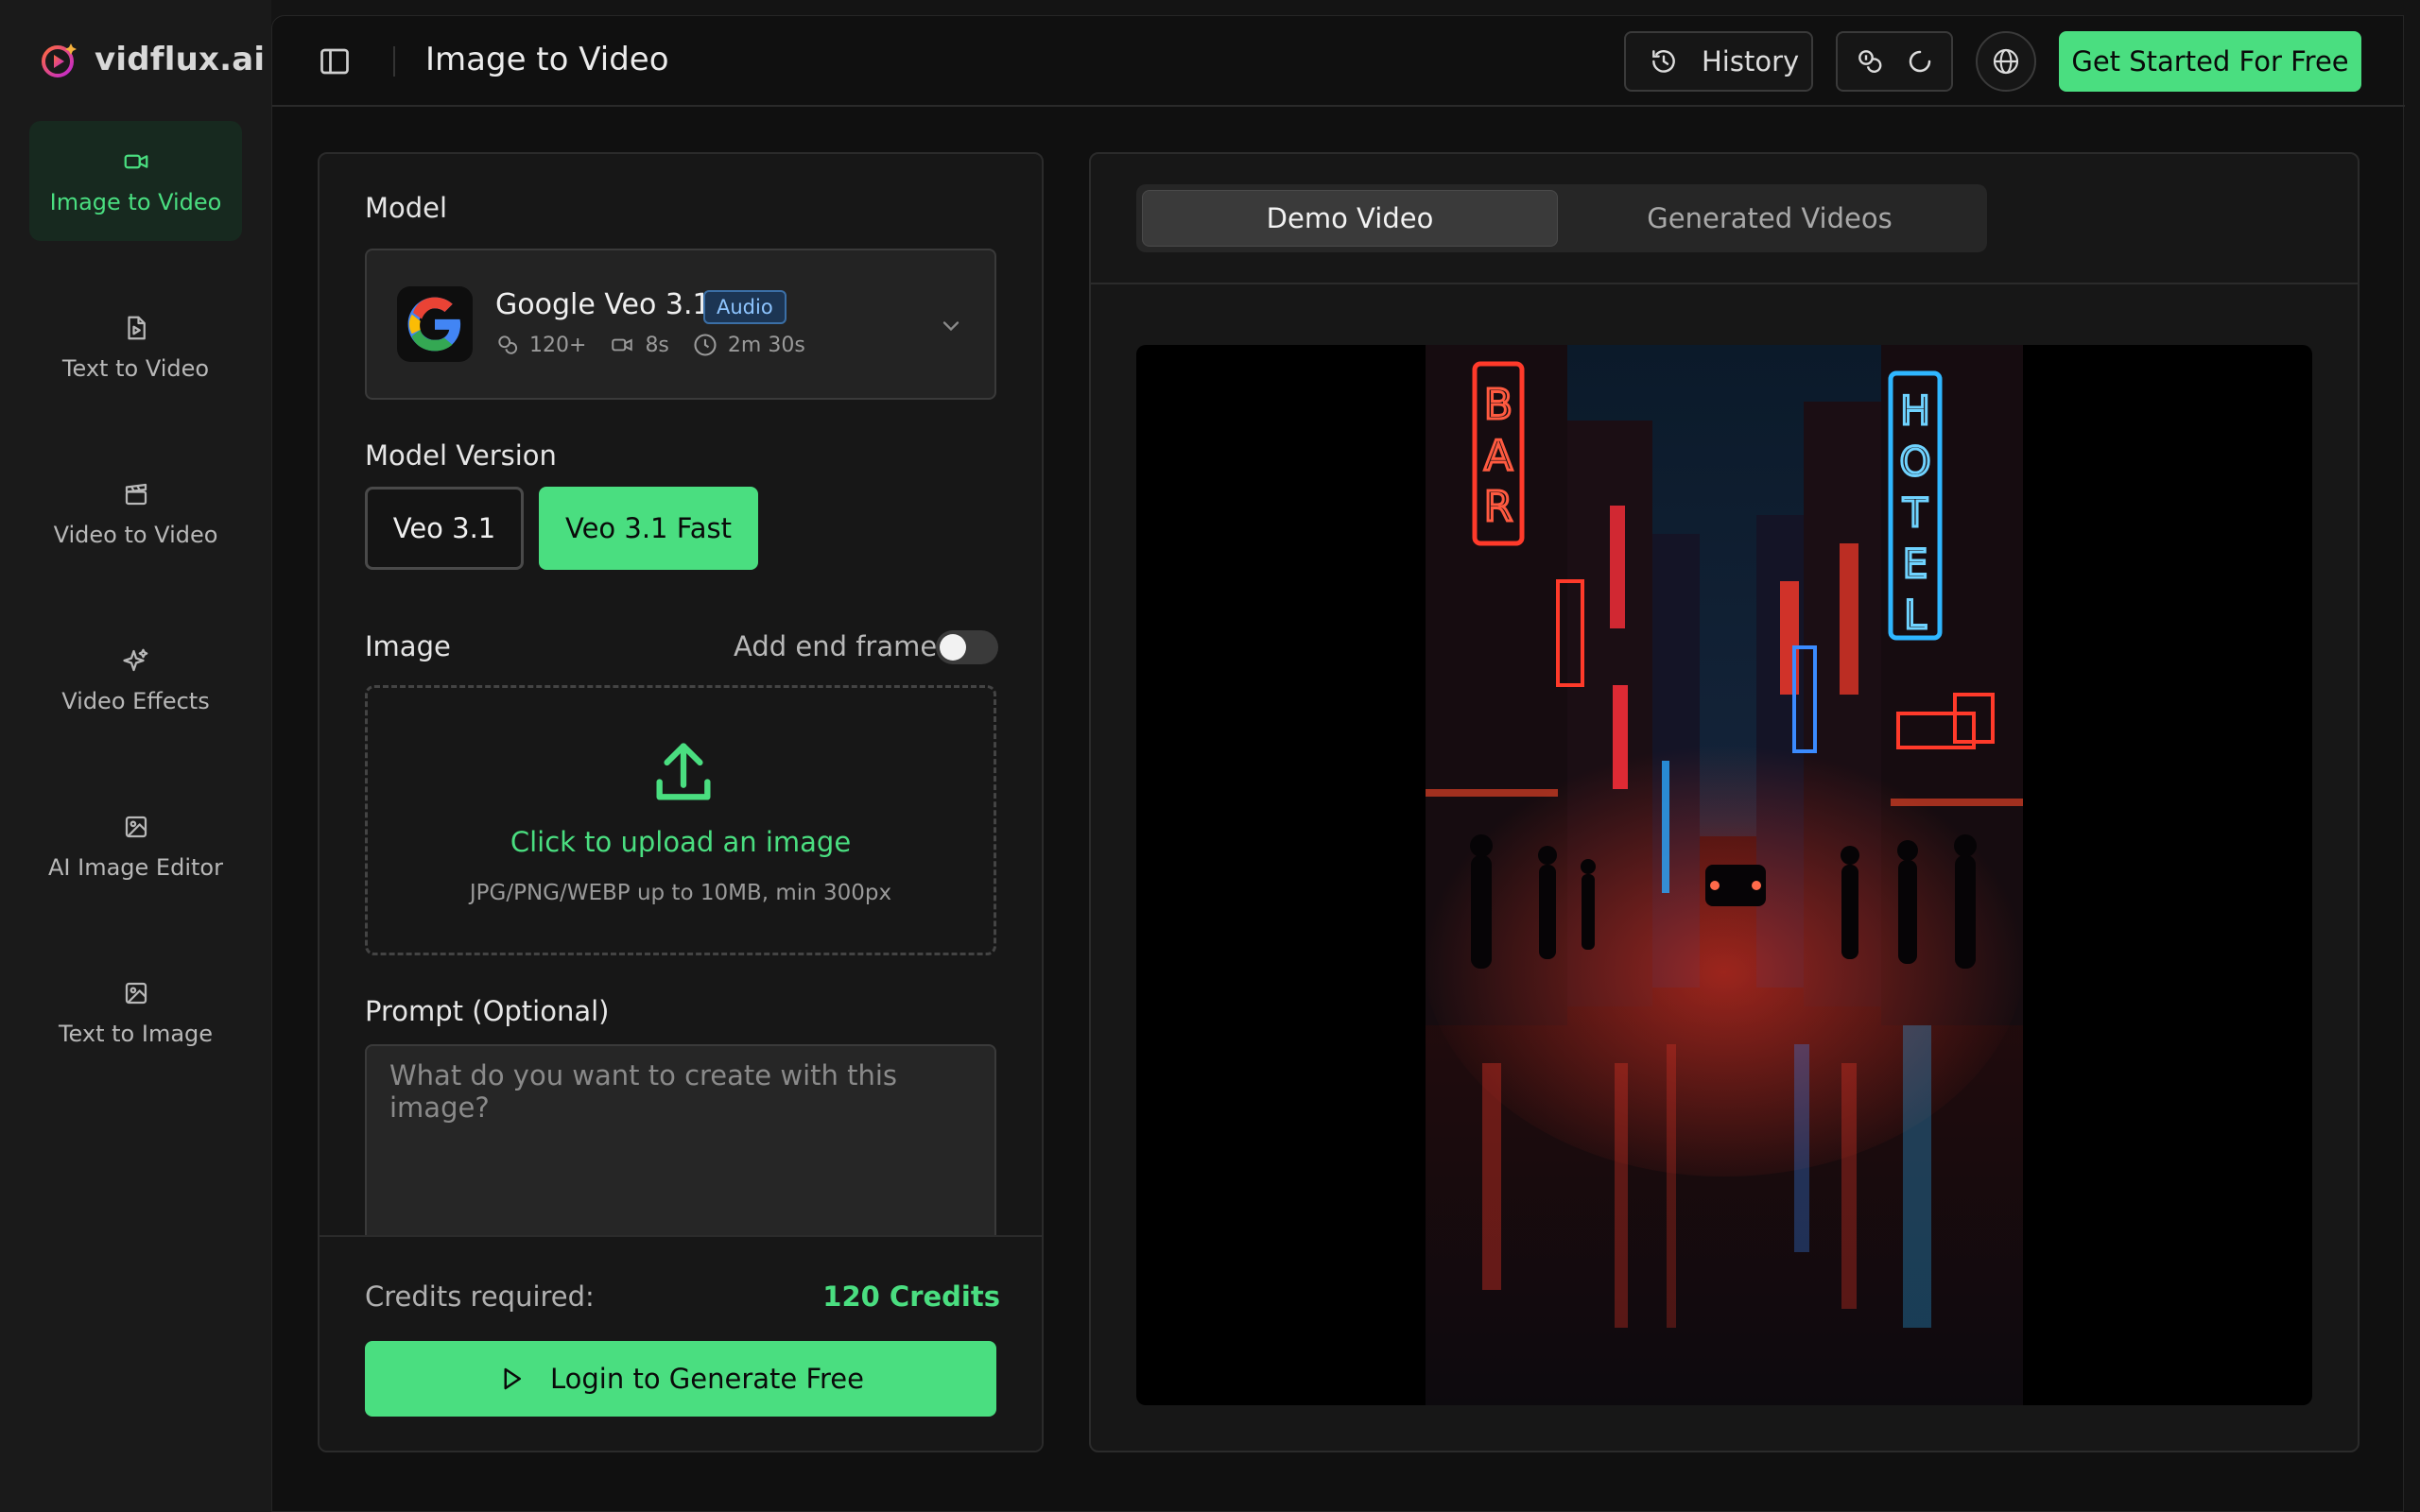 The width and height of the screenshot is (2420, 1512). Describe the element at coordinates (135, 846) in the screenshot. I see `sidebar-item-ai-image-editor: AI Image Editor` at that location.